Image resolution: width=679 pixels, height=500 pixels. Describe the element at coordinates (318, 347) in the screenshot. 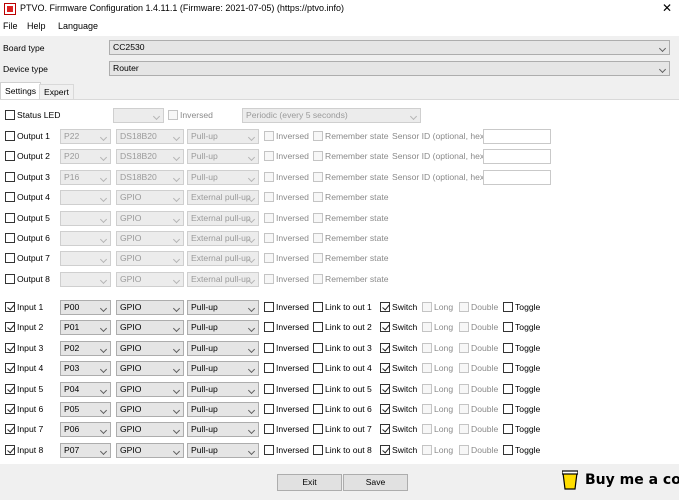

I see `input-3-link-checkbox` at that location.